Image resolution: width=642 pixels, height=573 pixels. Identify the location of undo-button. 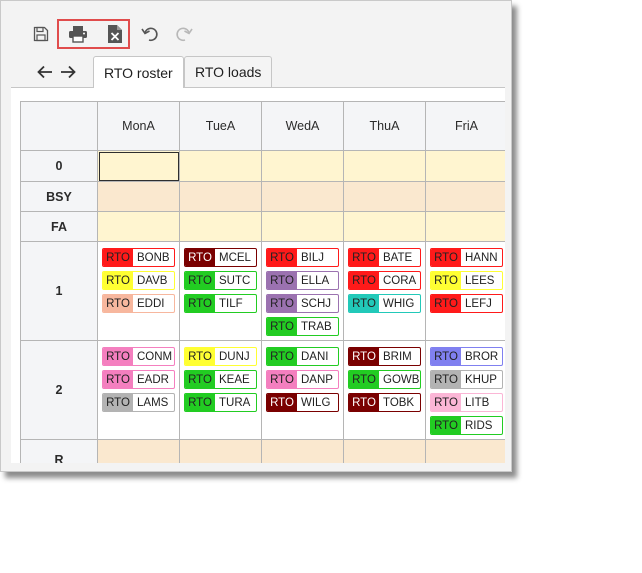
(150, 34).